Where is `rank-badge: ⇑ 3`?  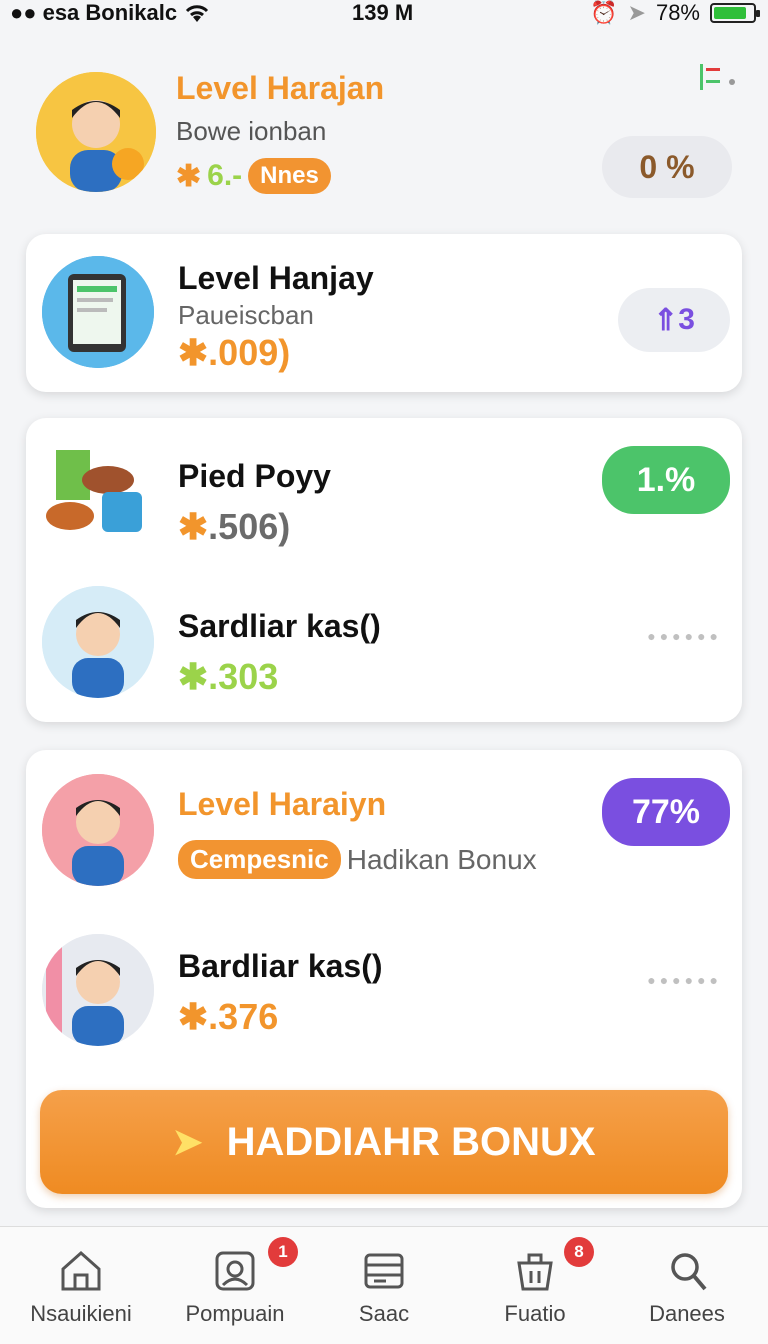
rank-badge: ⇑ 3 is located at coordinates (674, 320).